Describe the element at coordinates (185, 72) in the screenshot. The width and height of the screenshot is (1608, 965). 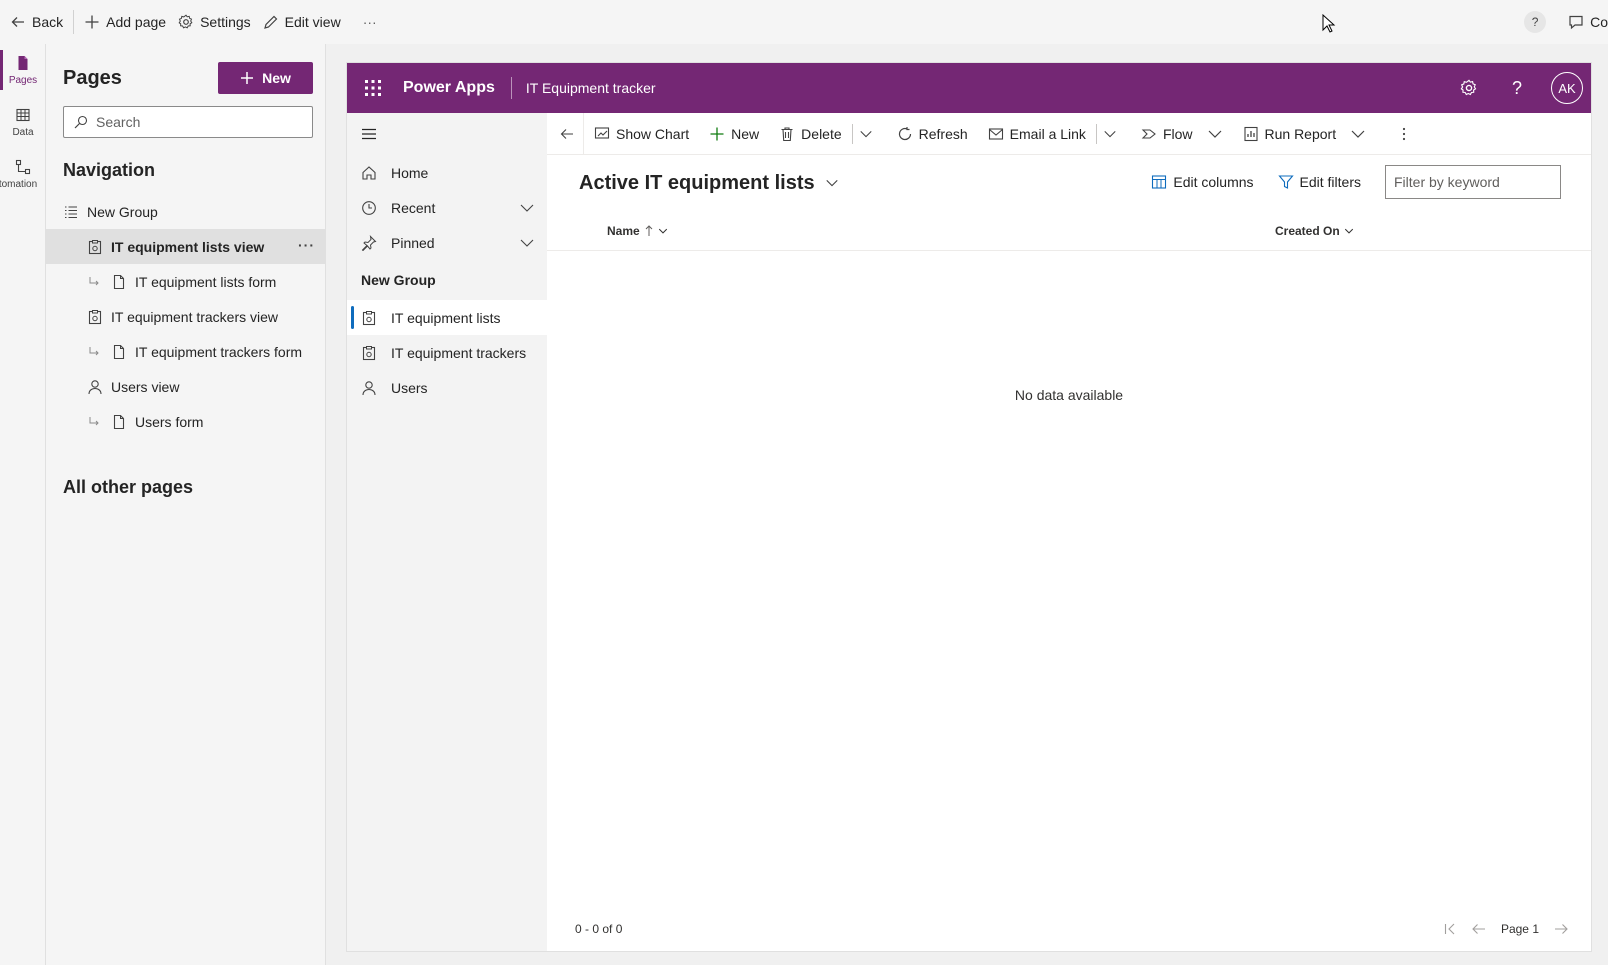
I see `pages-panel-header: Pages New` at that location.